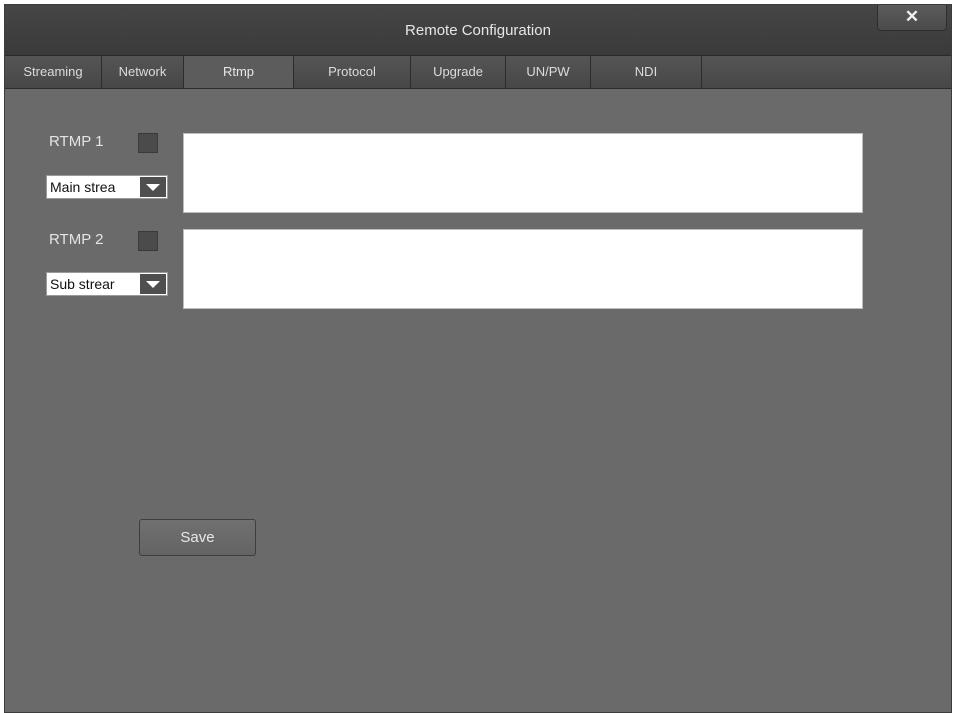  What do you see at coordinates (76, 239) in the screenshot?
I see `rtmp2-label: RTMP 2` at bounding box center [76, 239].